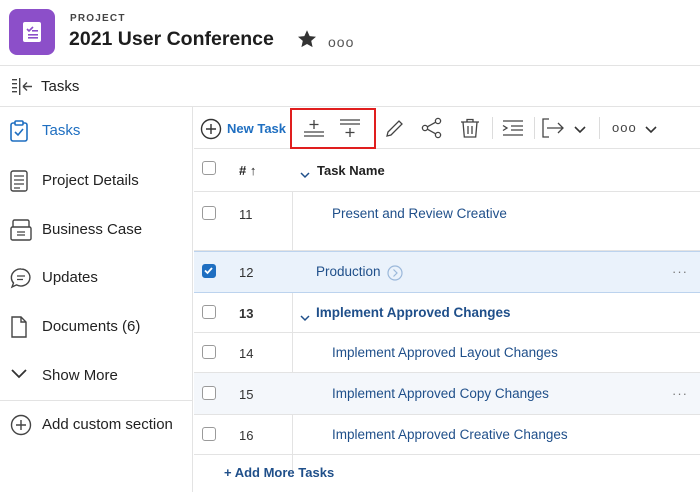 The image size is (700, 492). What do you see at coordinates (90, 180) in the screenshot?
I see `sidebar-item-label: Project Details` at bounding box center [90, 180].